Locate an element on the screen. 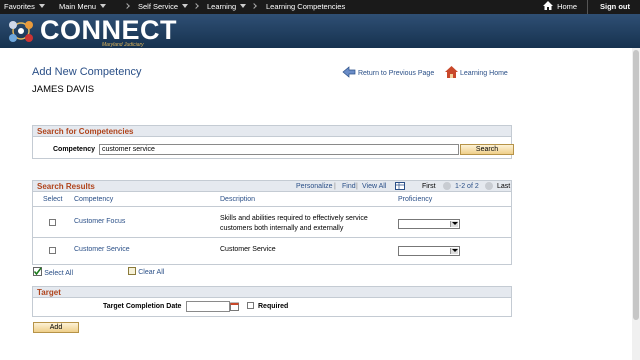  home-icon is located at coordinates (548, 5).